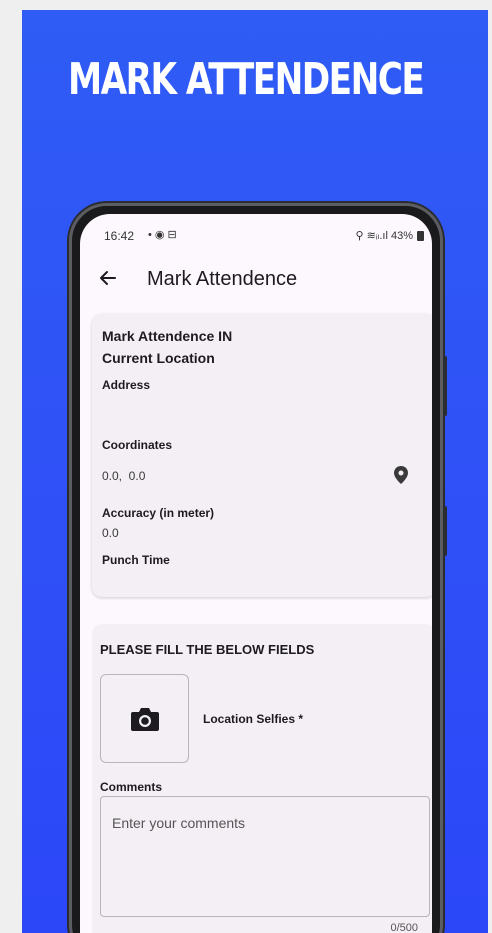  Describe the element at coordinates (445, 531) in the screenshot. I see `power-button` at that location.